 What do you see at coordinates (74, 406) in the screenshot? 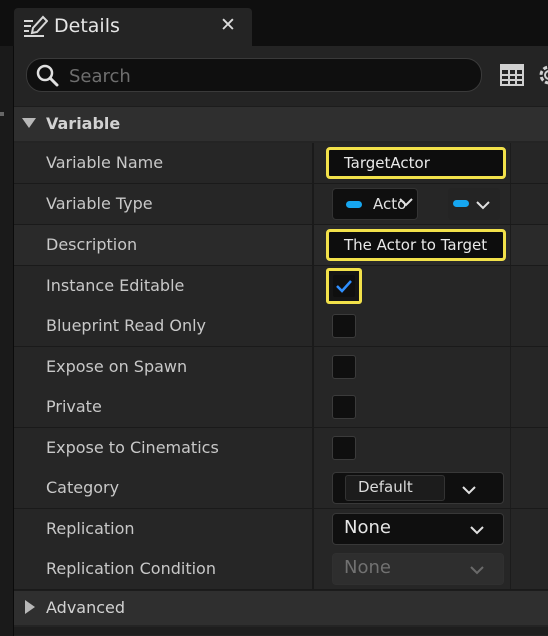
I see `property-label: Private` at bounding box center [74, 406].